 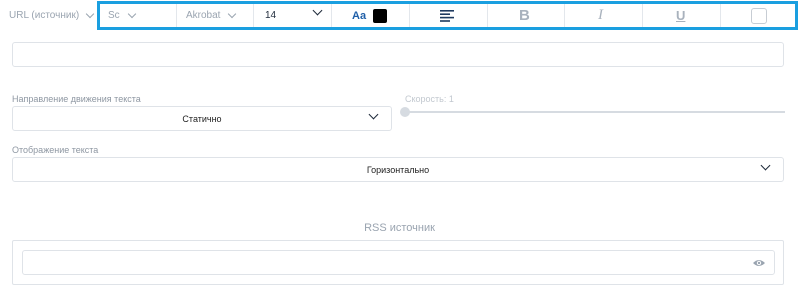 I want to click on font-button: Aa, so click(x=359, y=15).